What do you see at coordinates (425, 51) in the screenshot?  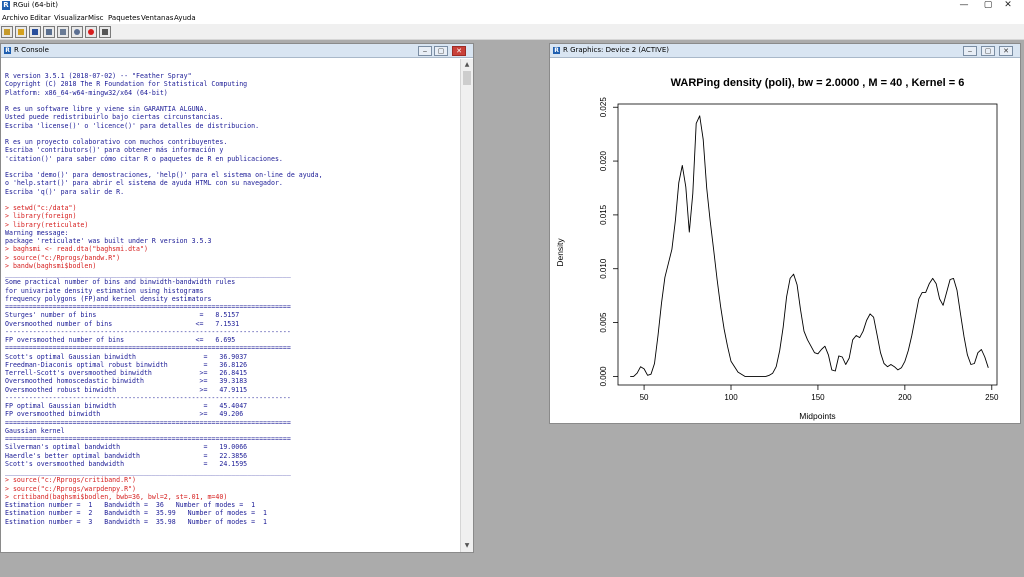 I see `console-minimize-button: ‒` at bounding box center [425, 51].